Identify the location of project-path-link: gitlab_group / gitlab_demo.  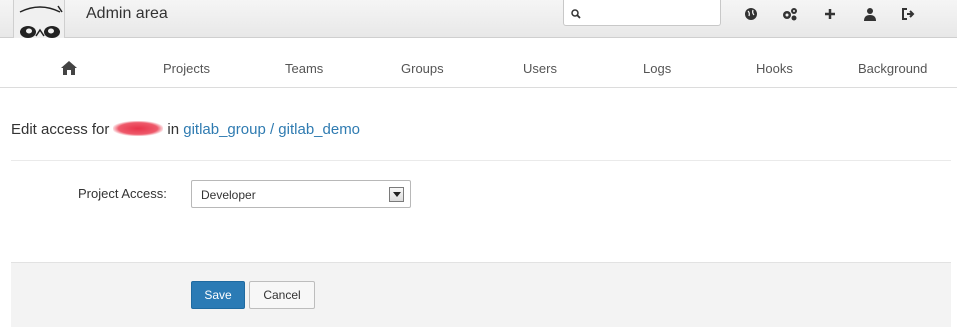
(271, 129).